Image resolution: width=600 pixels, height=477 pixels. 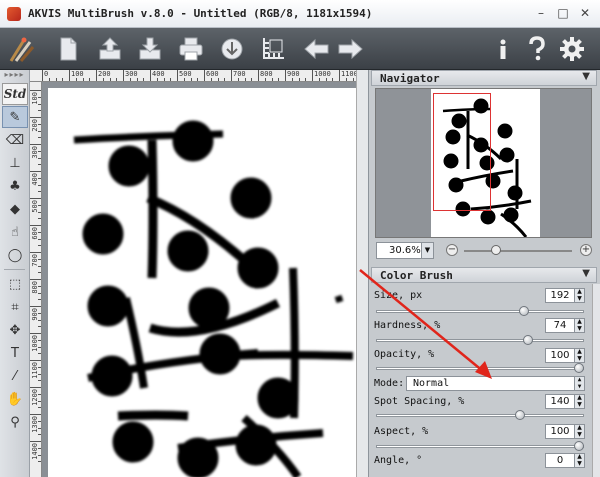 I want to click on redo-icon, so click(x=350, y=49).